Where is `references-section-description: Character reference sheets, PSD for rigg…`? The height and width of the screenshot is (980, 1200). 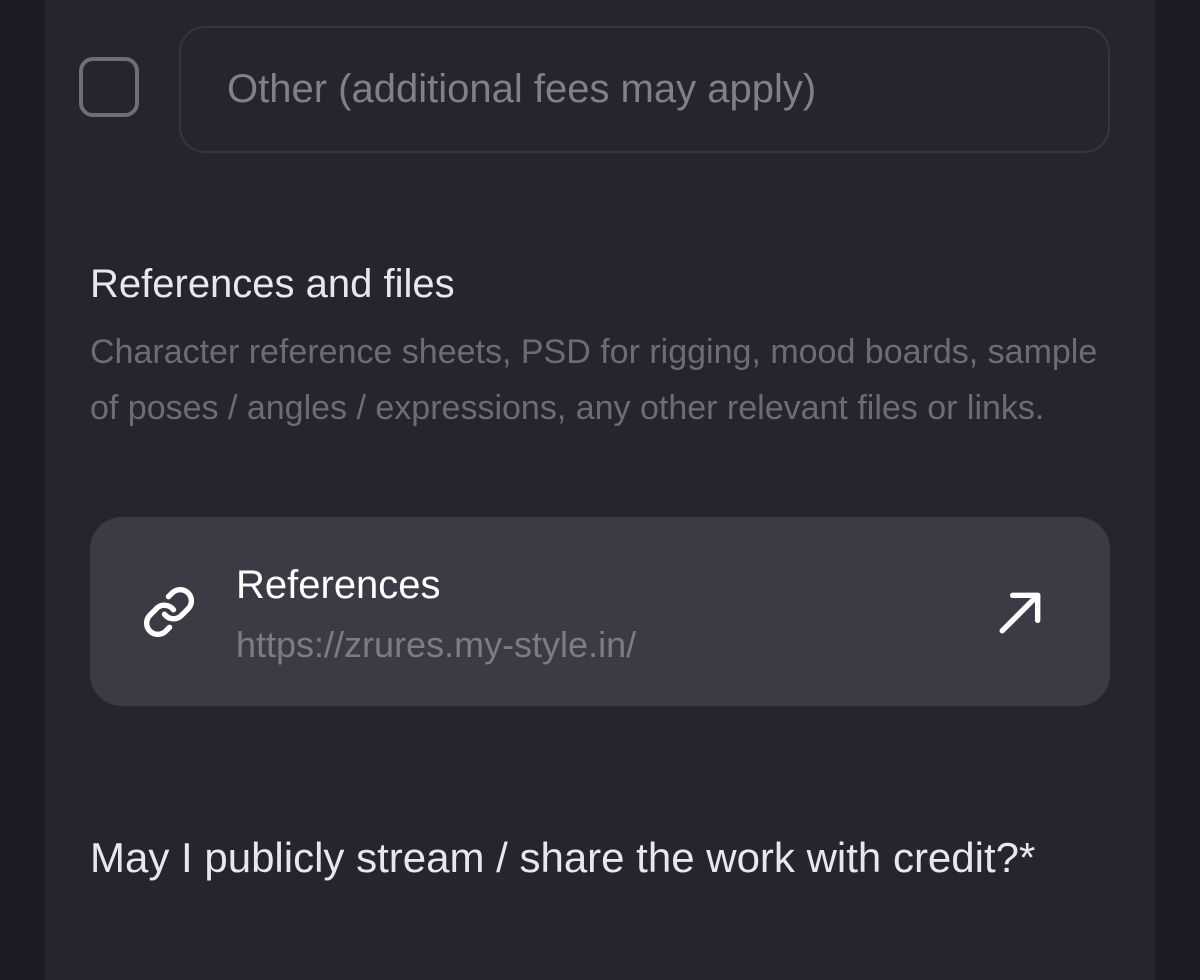 references-section-description: Character reference sheets, PSD for rigg… is located at coordinates (594, 380).